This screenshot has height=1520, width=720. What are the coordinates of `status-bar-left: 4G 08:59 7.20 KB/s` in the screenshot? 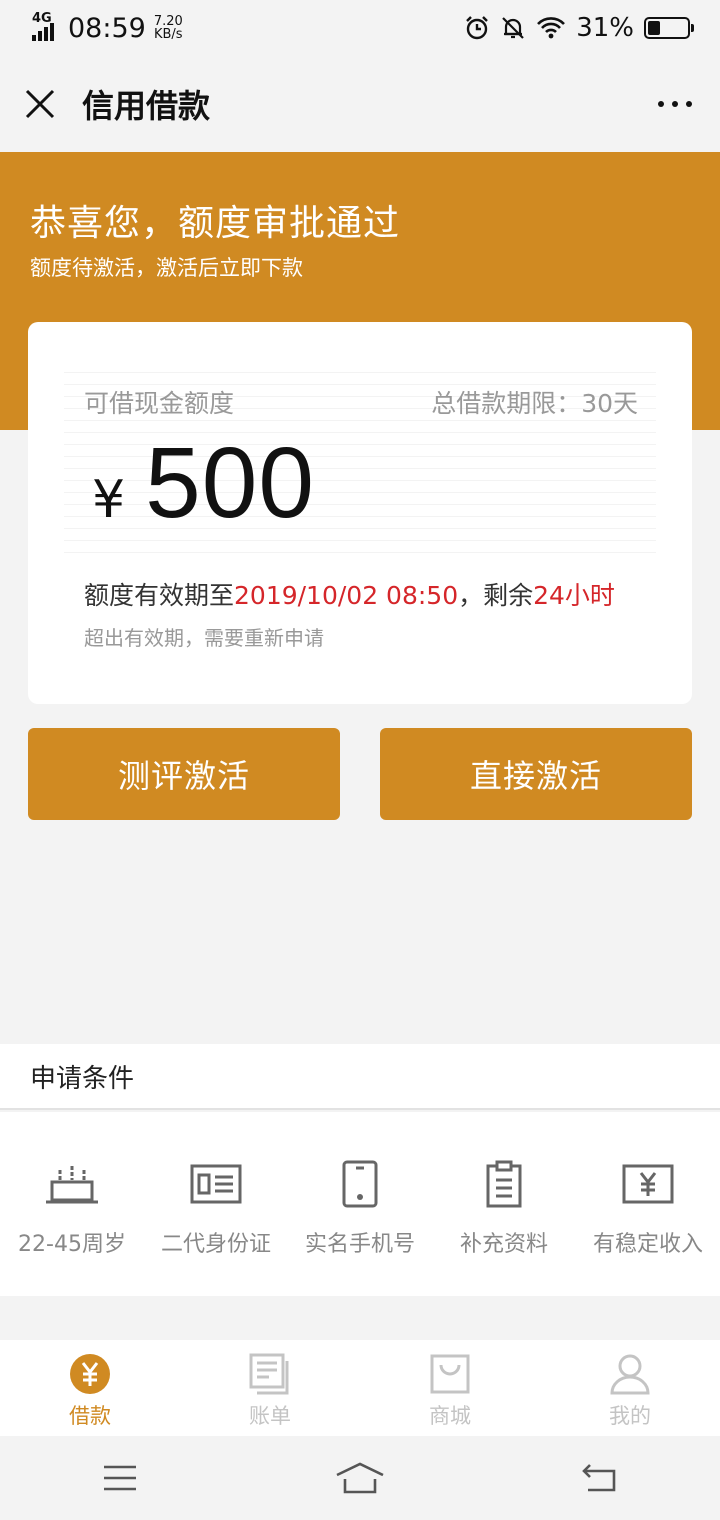 It's located at (106, 27).